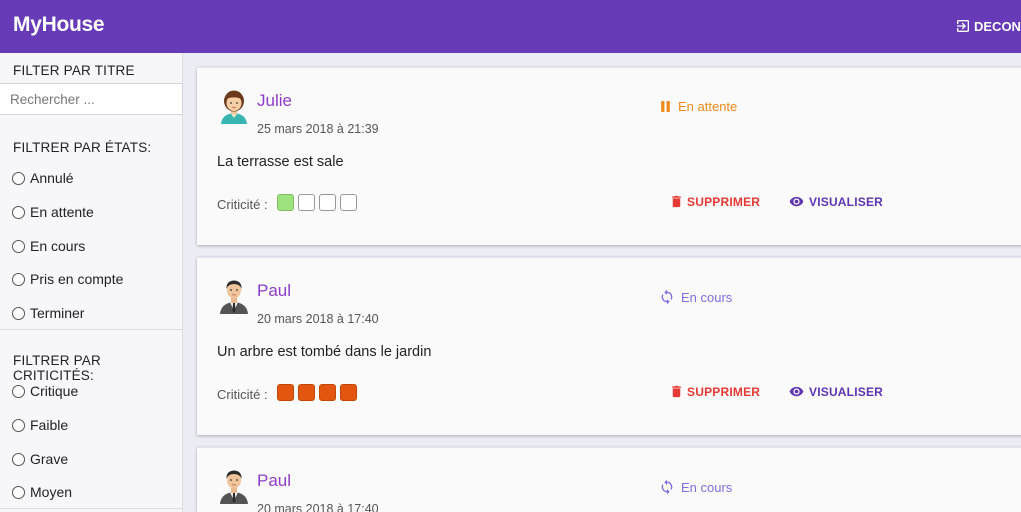 This screenshot has height=512, width=1021. I want to click on logout-icon, so click(963, 26).